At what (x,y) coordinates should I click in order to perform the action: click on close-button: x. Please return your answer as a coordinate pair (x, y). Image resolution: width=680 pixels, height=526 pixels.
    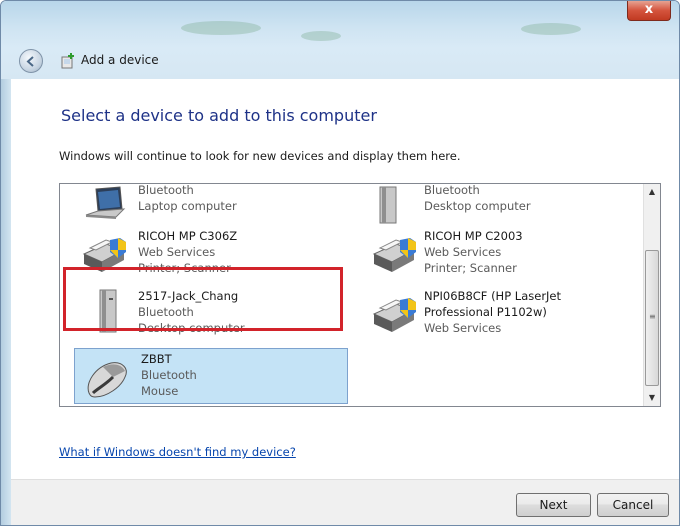
    Looking at the image, I should click on (649, 11).